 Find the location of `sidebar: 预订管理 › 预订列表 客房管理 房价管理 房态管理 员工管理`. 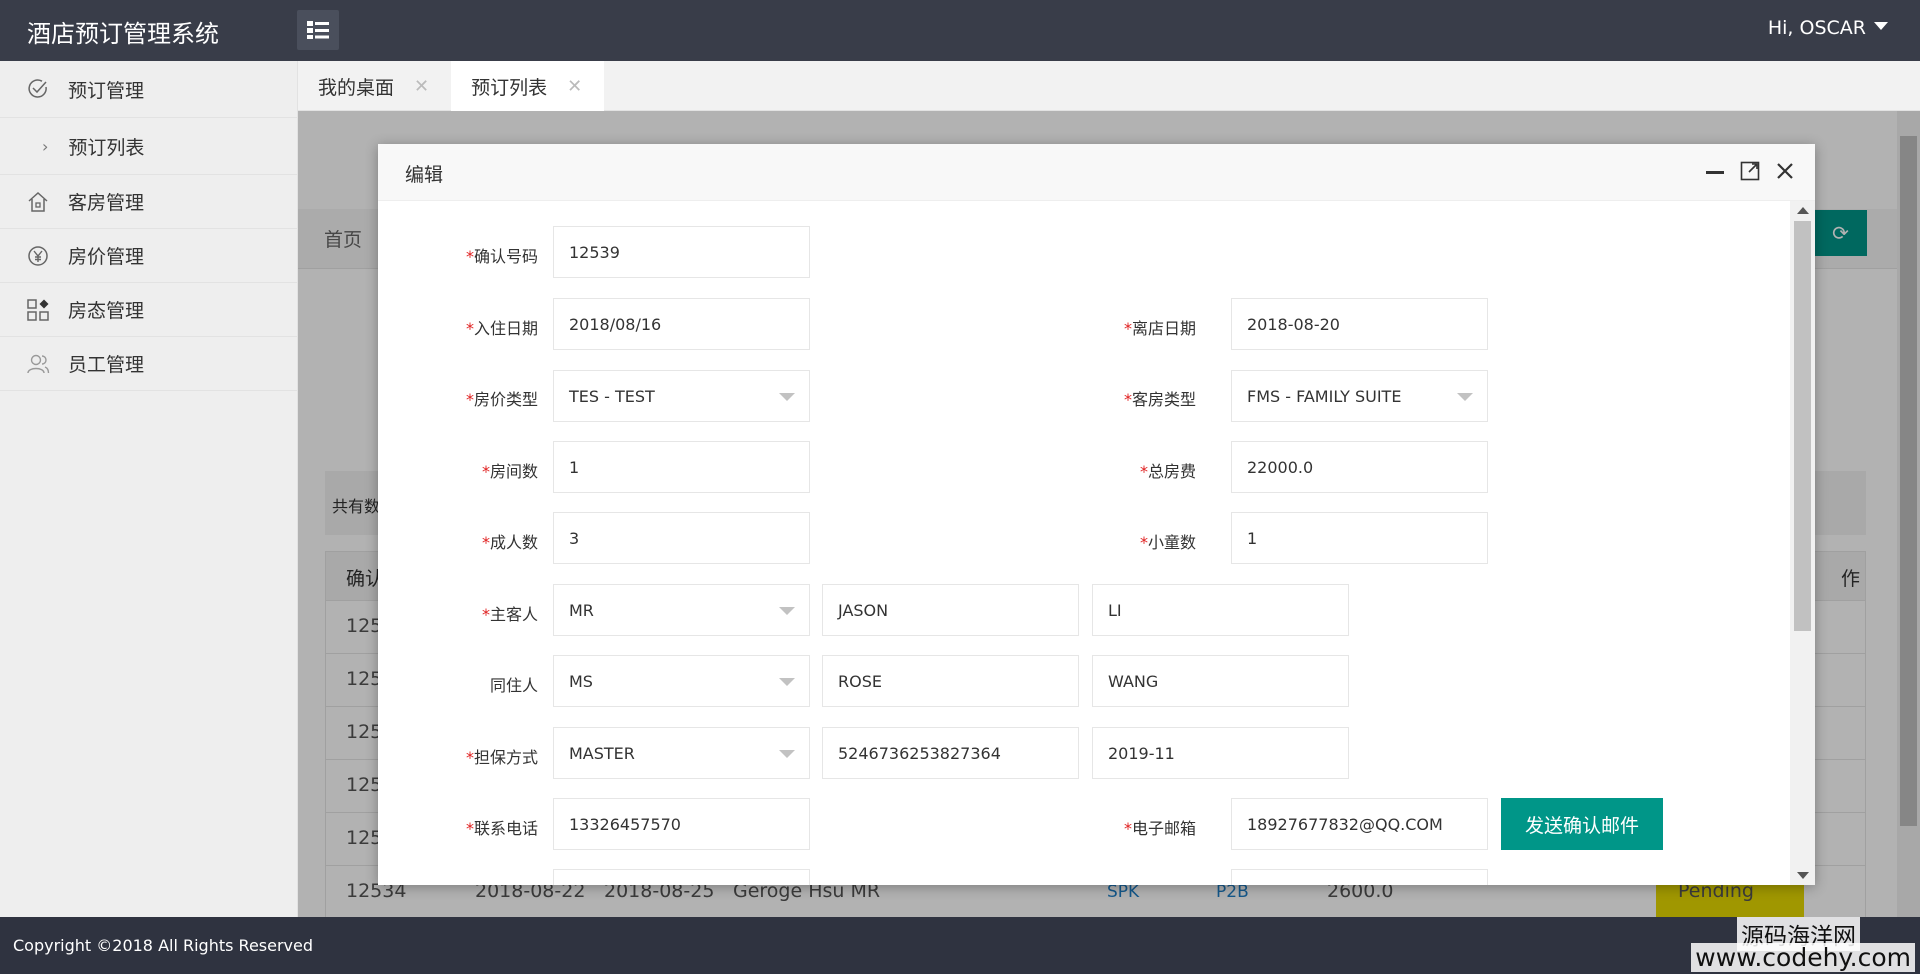

sidebar: 预订管理 › 预订列表 客房管理 房价管理 房态管理 员工管理 is located at coordinates (149, 489).